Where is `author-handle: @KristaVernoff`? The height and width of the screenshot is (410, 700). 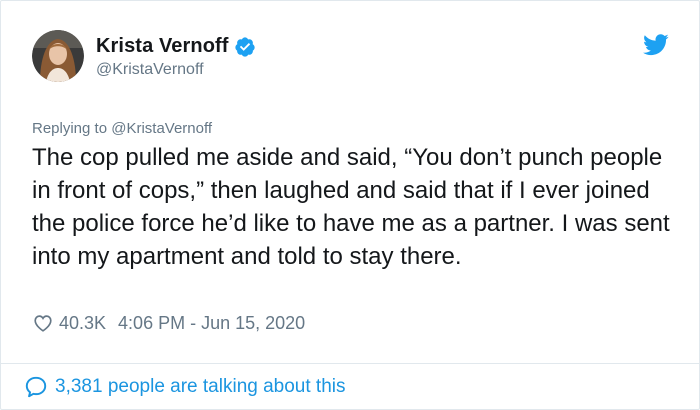 author-handle: @KristaVernoff is located at coordinates (150, 70).